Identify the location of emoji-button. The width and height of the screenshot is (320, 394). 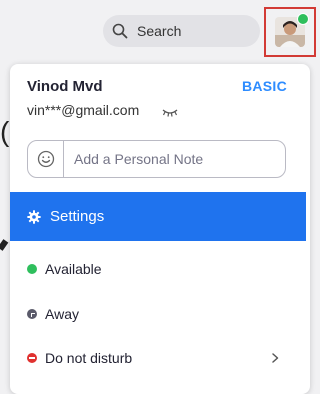
(46, 159).